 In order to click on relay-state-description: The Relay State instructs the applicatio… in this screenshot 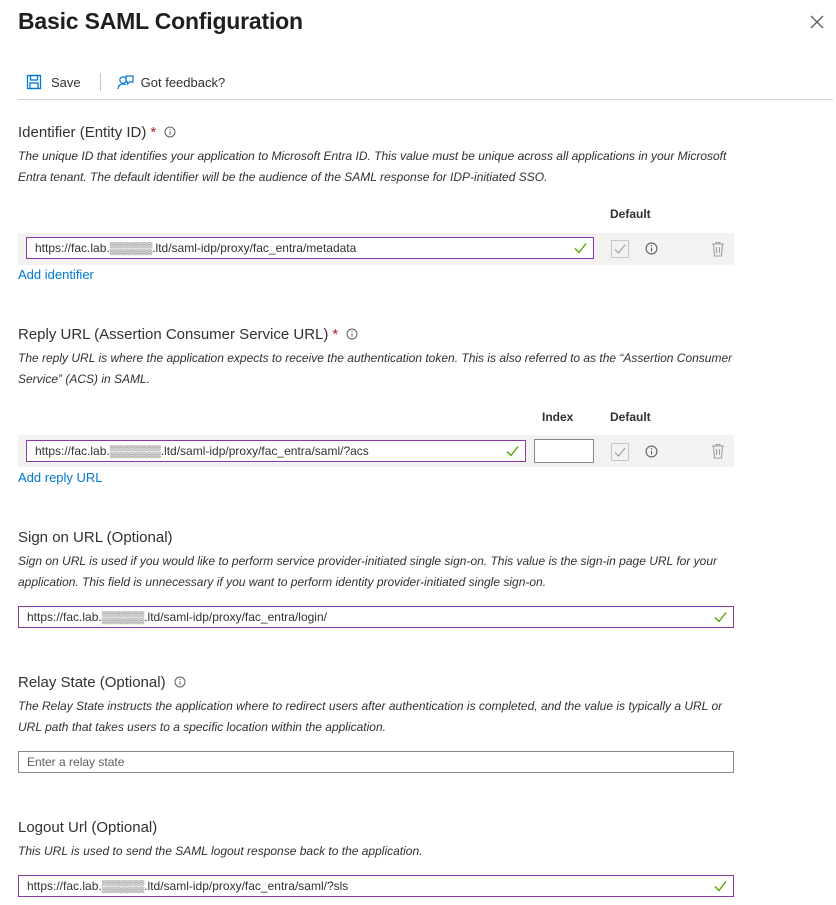, I will do `click(370, 716)`.